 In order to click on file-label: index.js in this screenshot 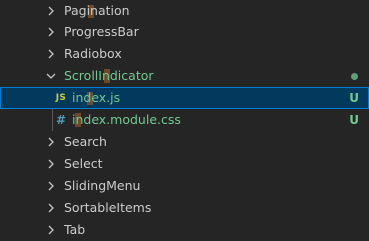, I will do `click(96, 97)`.